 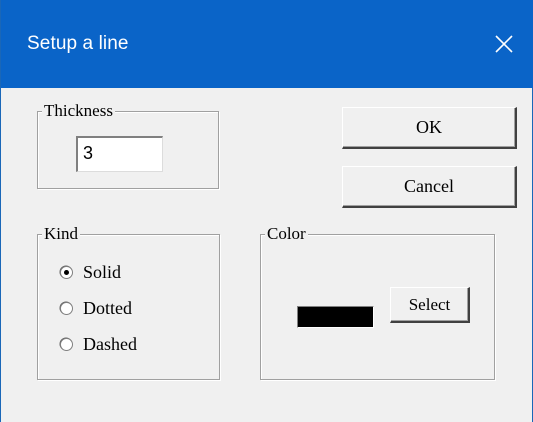 What do you see at coordinates (78, 43) in the screenshot?
I see `window-title: Setup a line` at bounding box center [78, 43].